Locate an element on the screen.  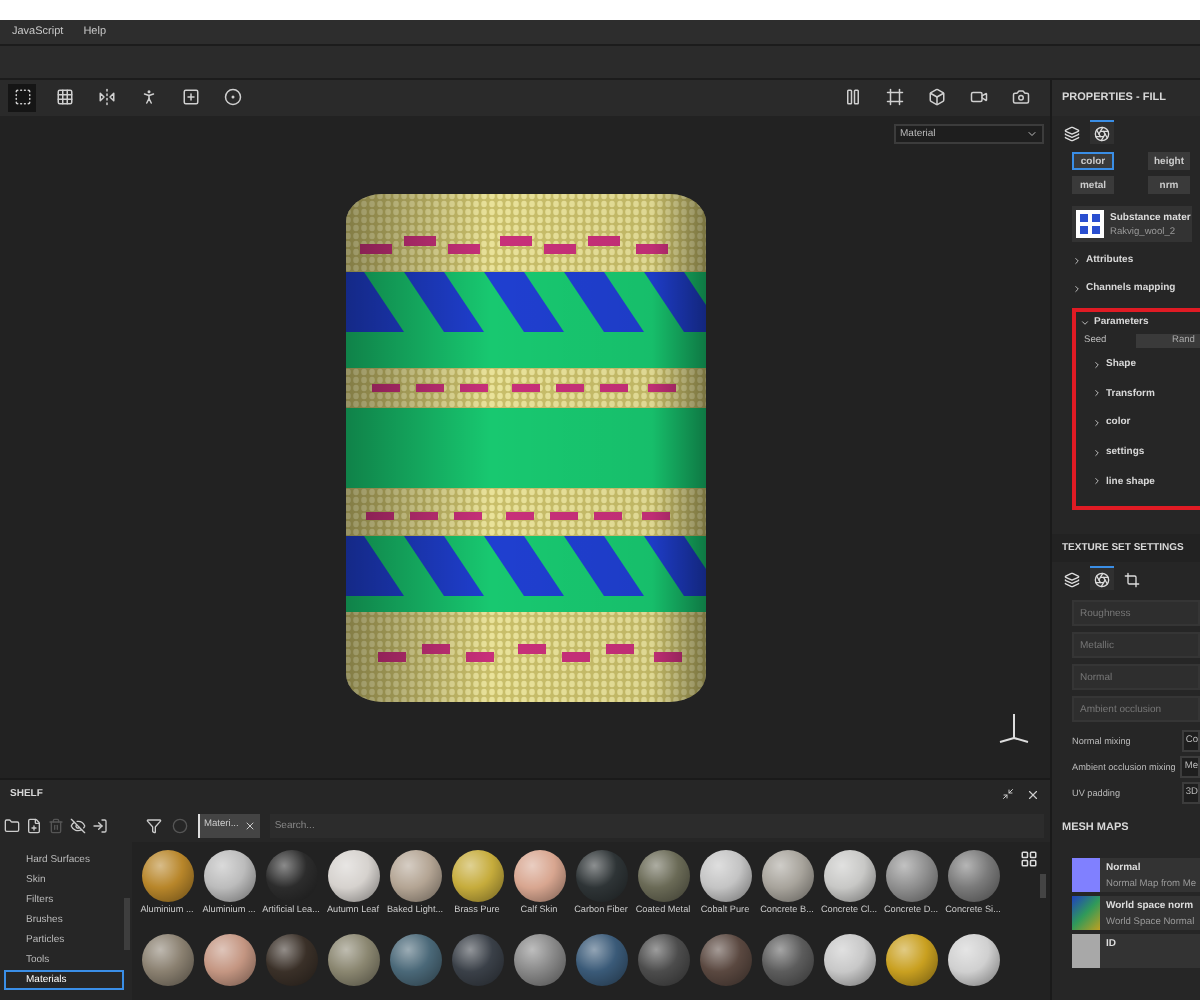
toolbar-button is located at coordinates (22, 97).